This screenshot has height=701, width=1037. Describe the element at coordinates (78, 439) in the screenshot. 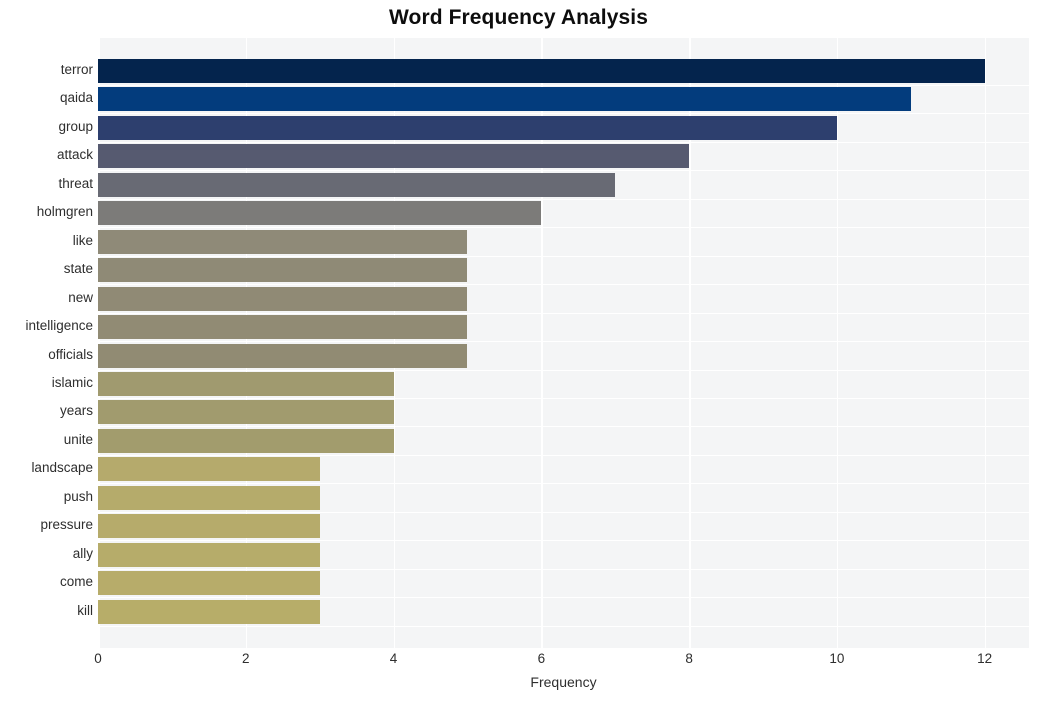

I see `y-axis-label: unite` at that location.